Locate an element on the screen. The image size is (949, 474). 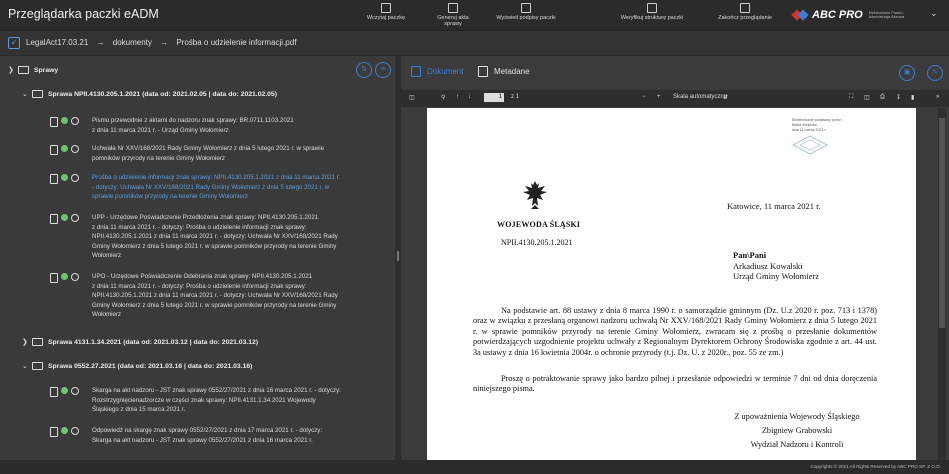
generate-icon is located at coordinates (453, 8).